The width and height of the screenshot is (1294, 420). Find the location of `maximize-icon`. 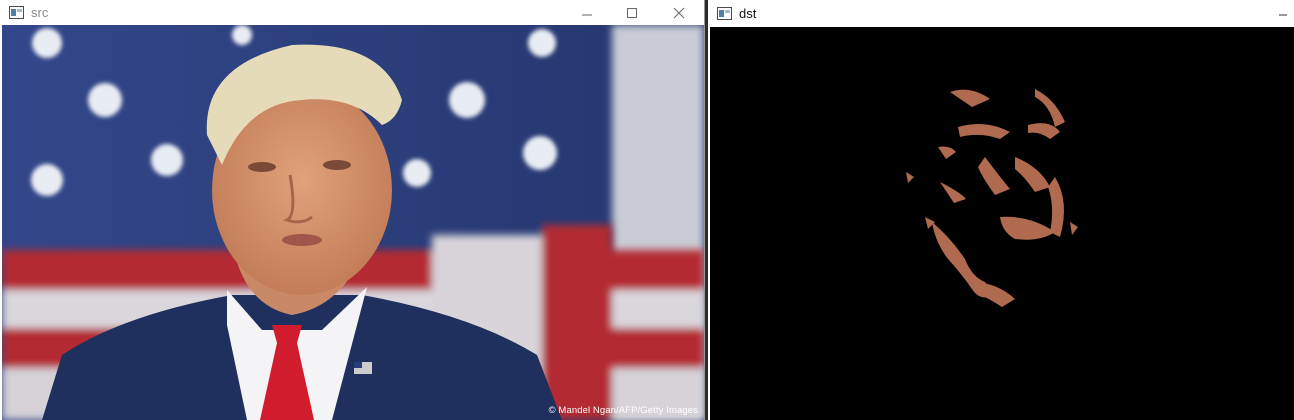

maximize-icon is located at coordinates (632, 12).